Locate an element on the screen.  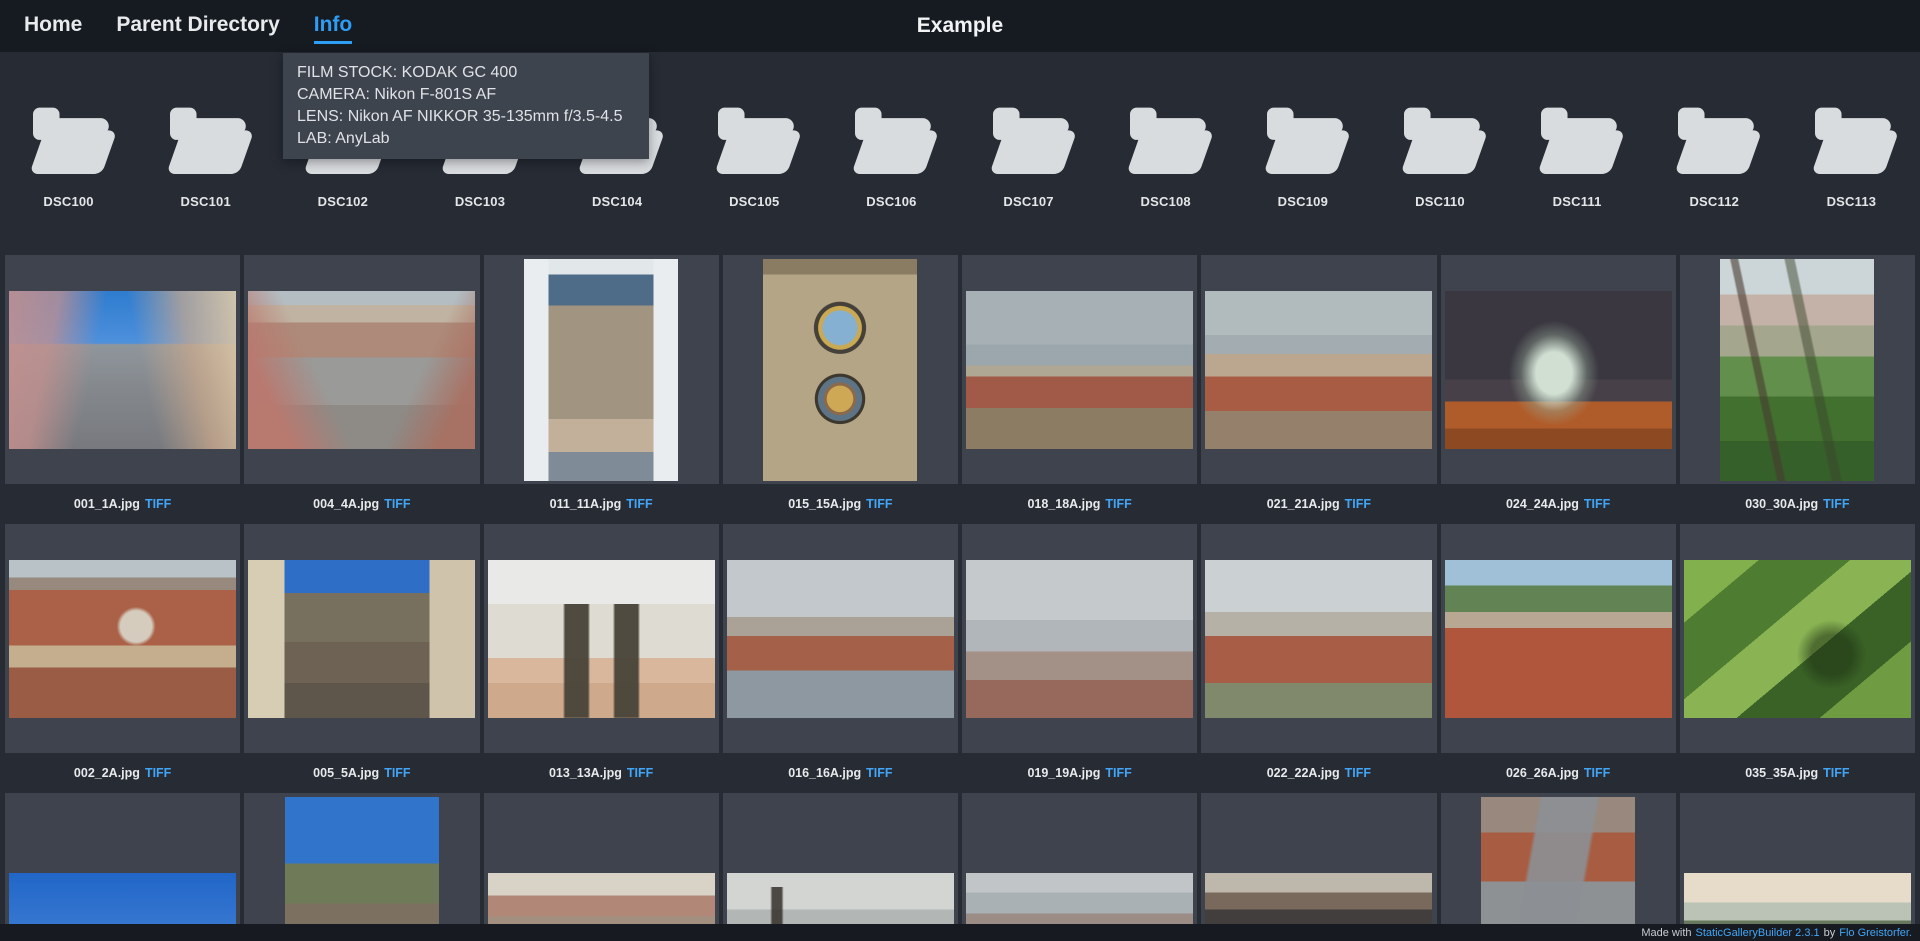
filename-text: 015_15A.jpg is located at coordinates (825, 504).